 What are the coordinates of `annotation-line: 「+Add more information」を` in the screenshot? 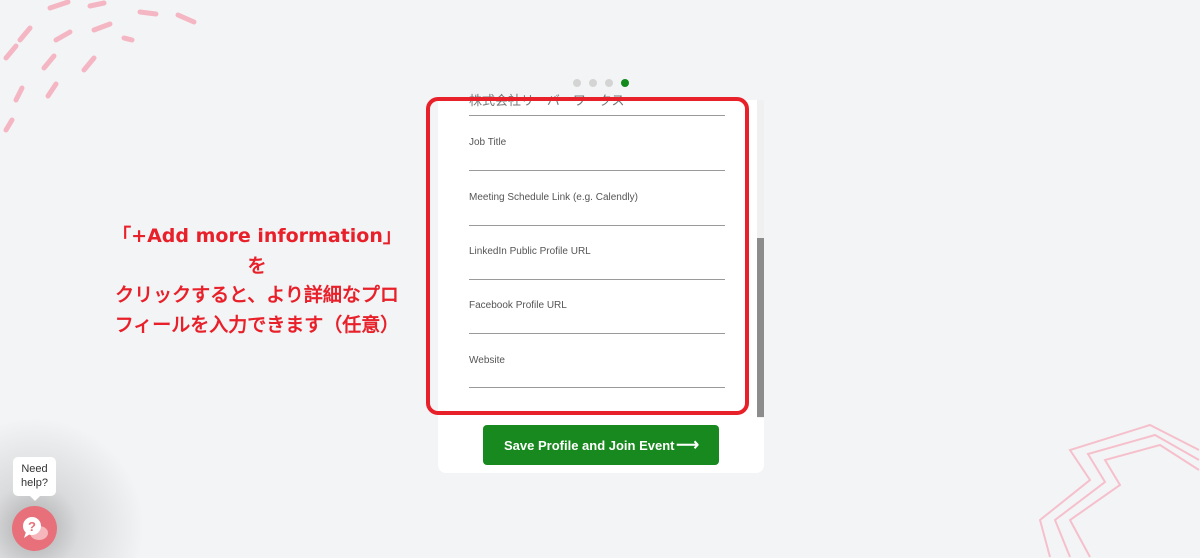 It's located at (257, 251).